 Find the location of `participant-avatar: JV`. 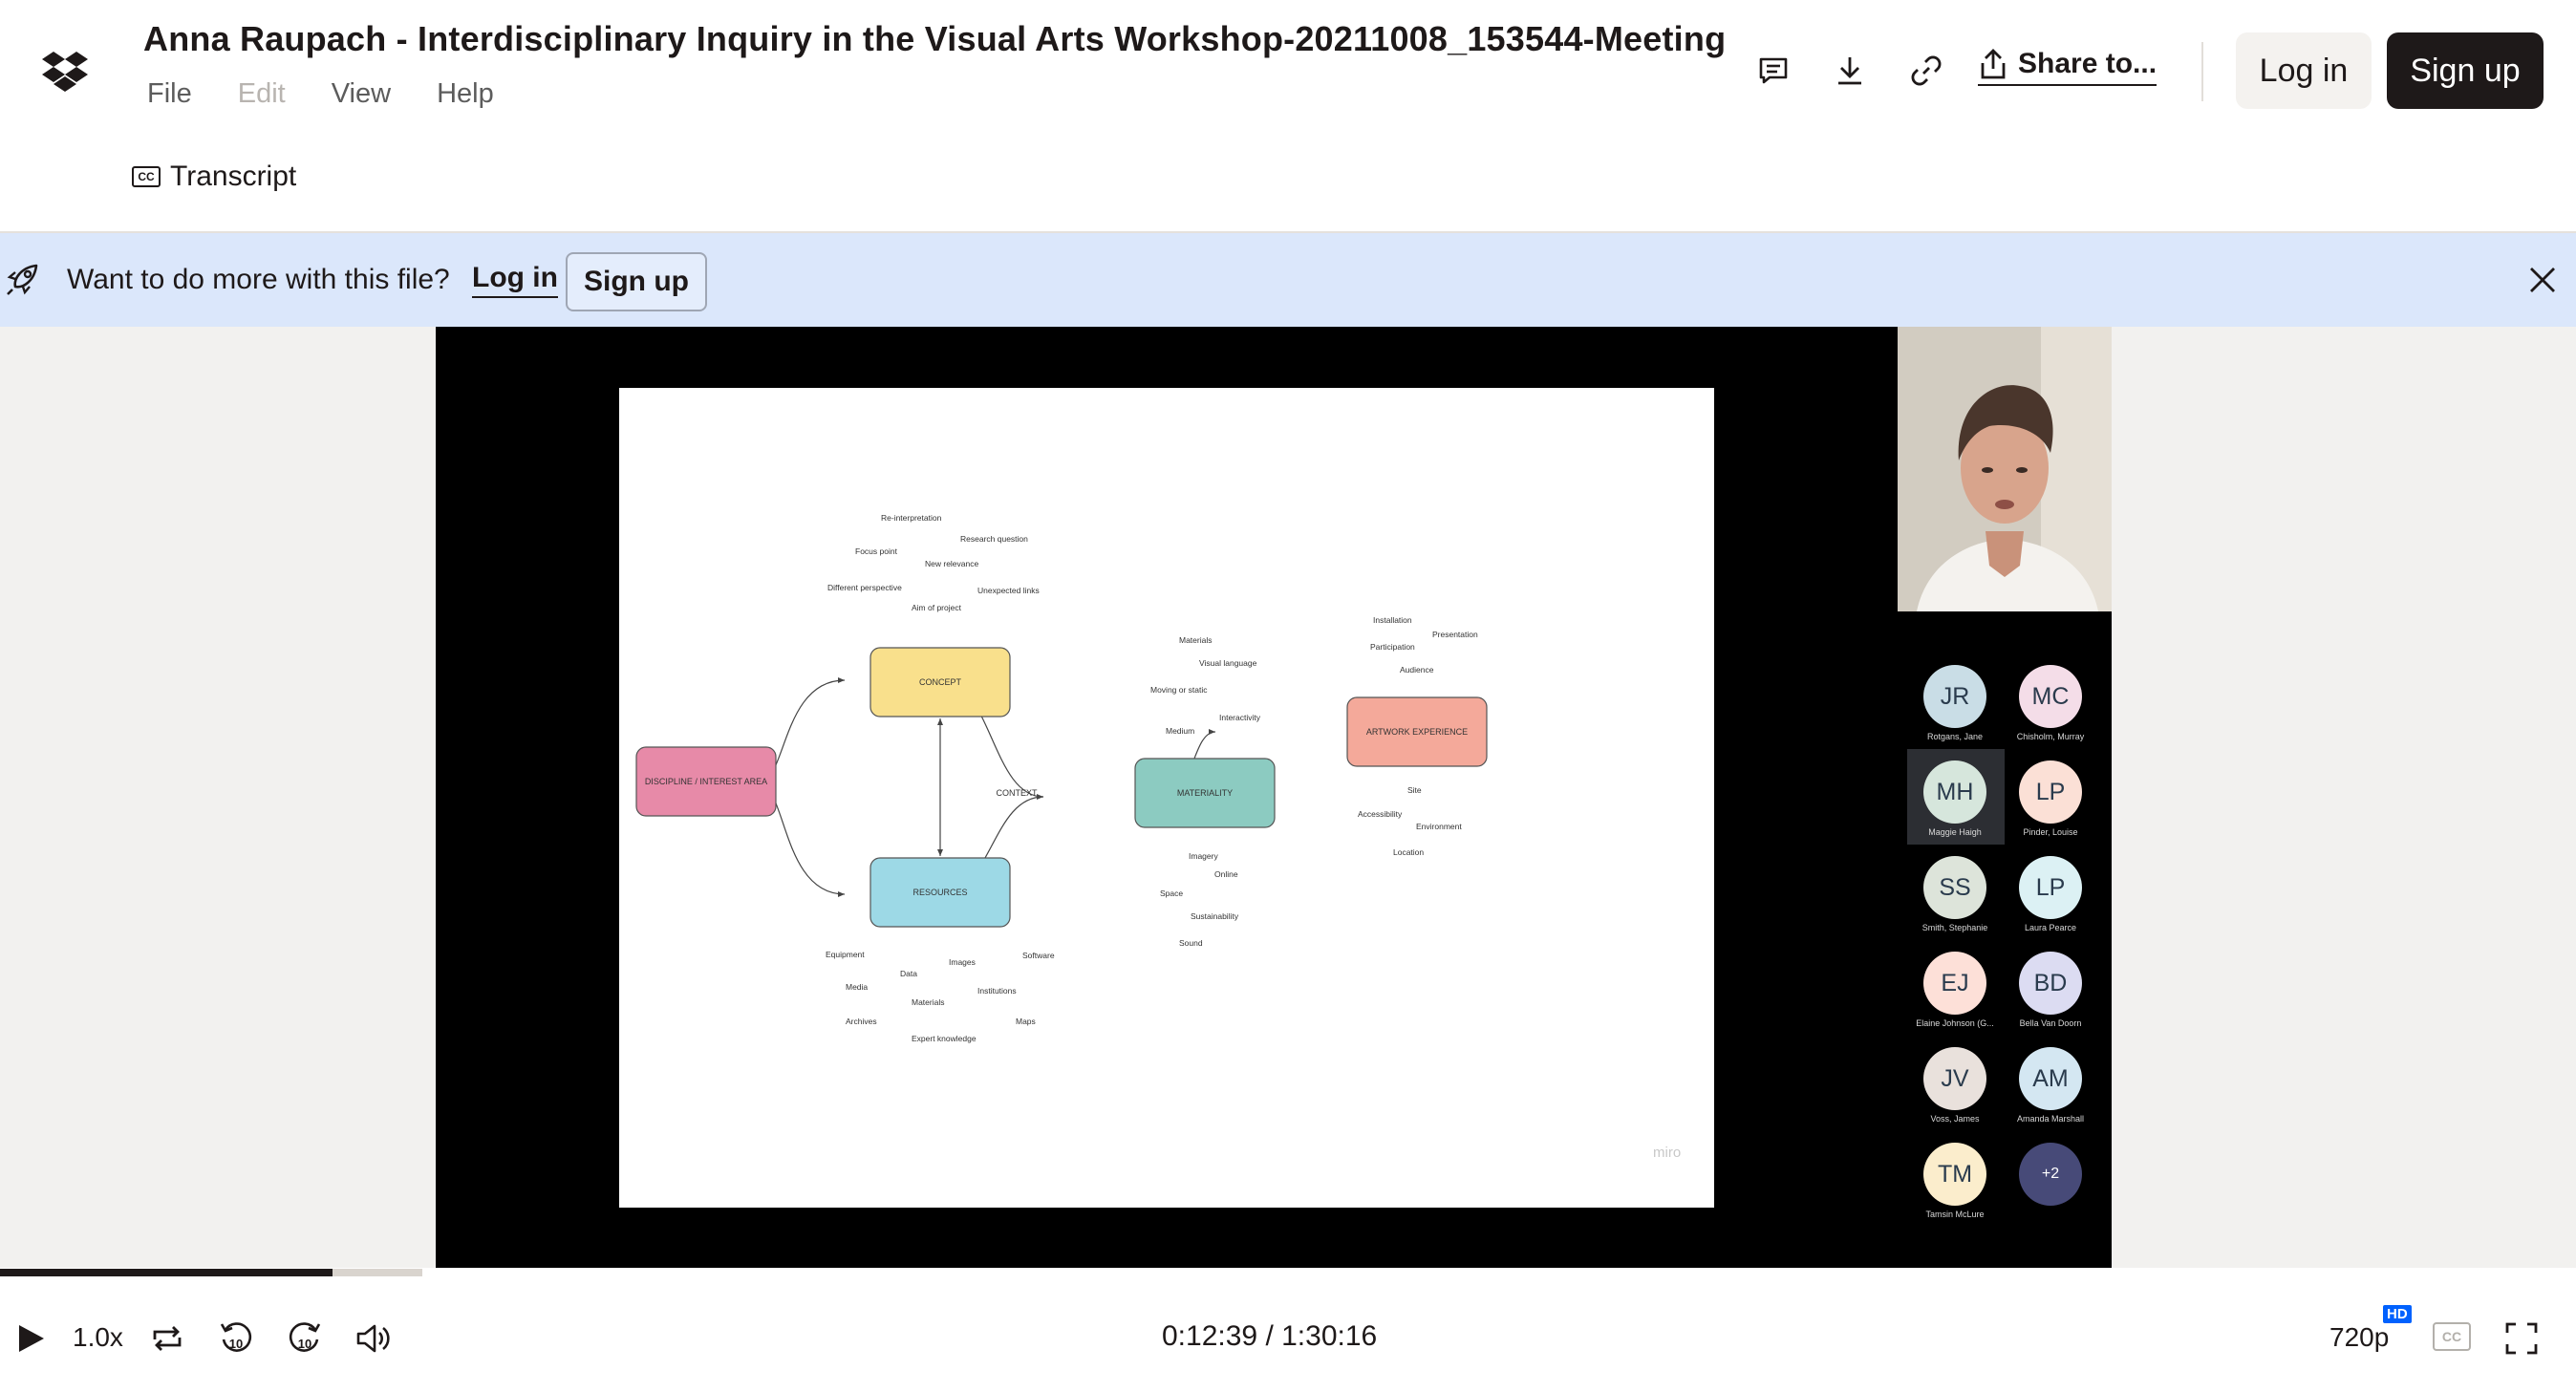

participant-avatar: JV is located at coordinates (1954, 1079).